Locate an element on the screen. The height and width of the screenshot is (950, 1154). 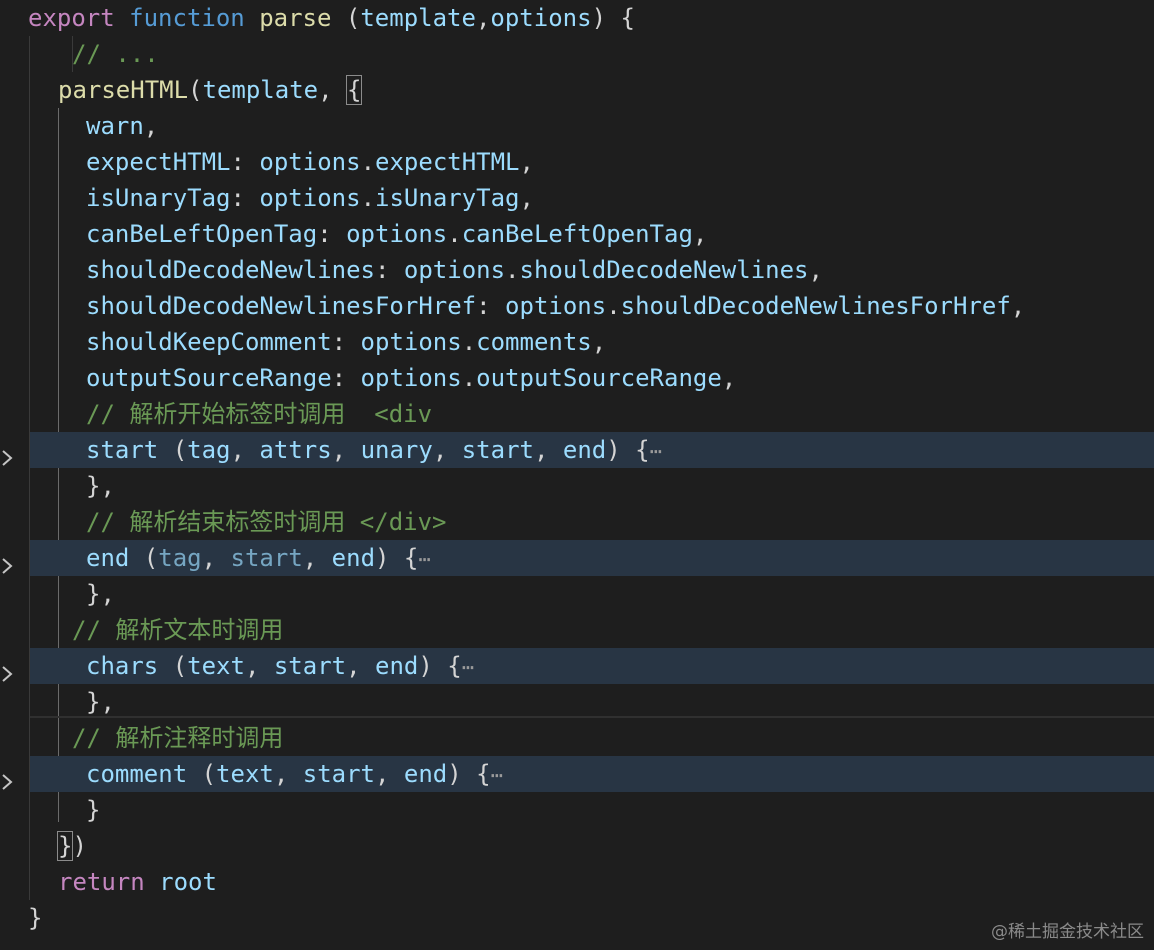
code-token: canBeLeftOpenTag is located at coordinates (202, 234).